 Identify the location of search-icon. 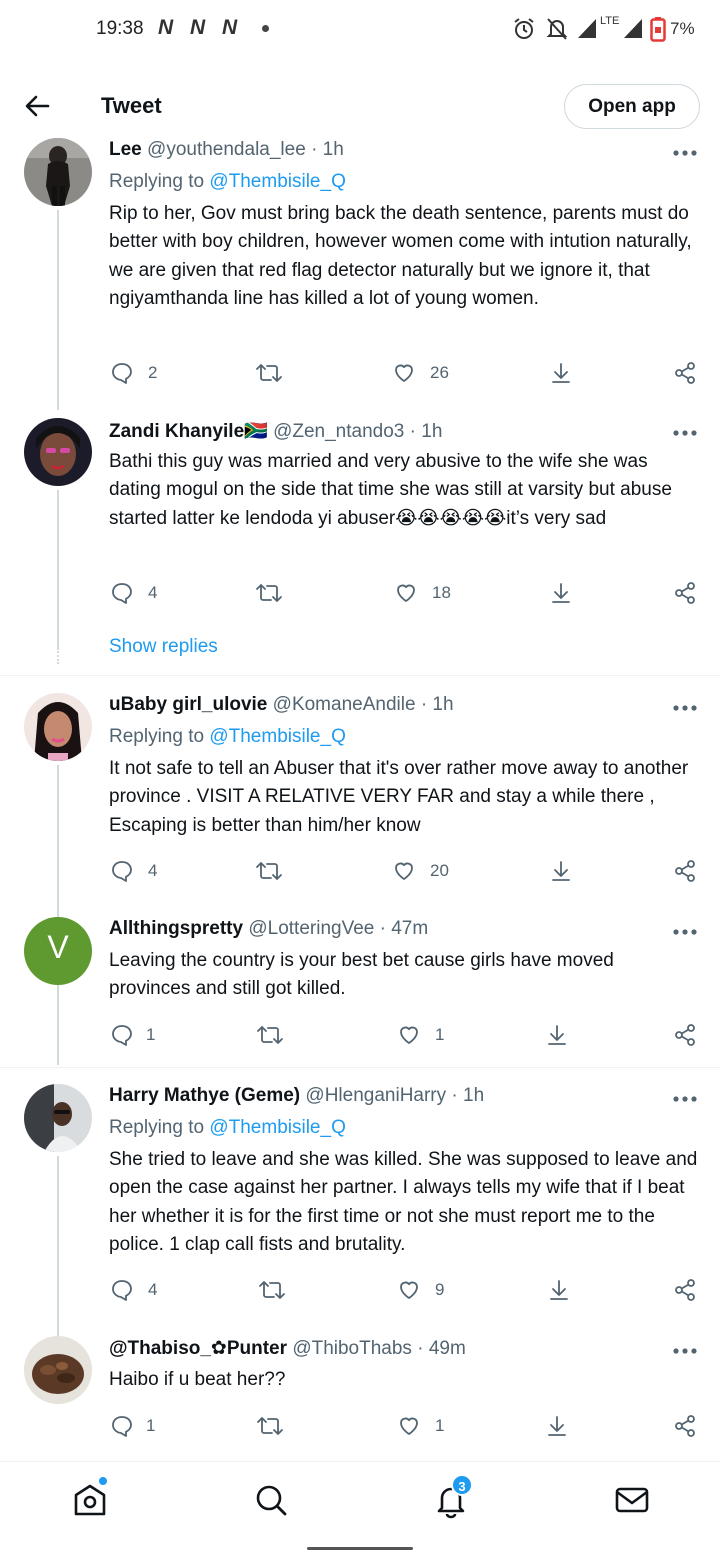
(271, 1500).